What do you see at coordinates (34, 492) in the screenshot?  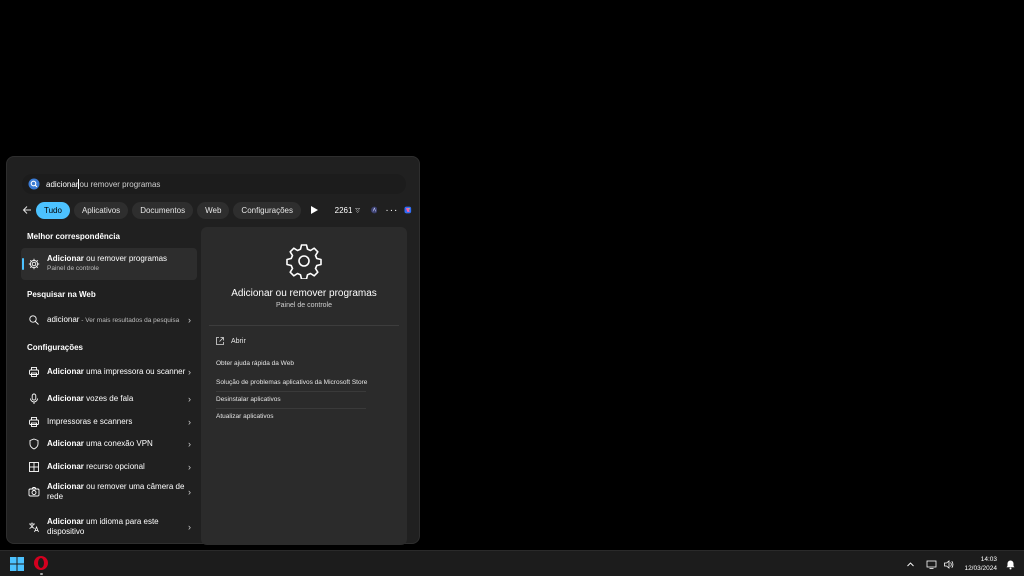 I see `camera-icon` at bounding box center [34, 492].